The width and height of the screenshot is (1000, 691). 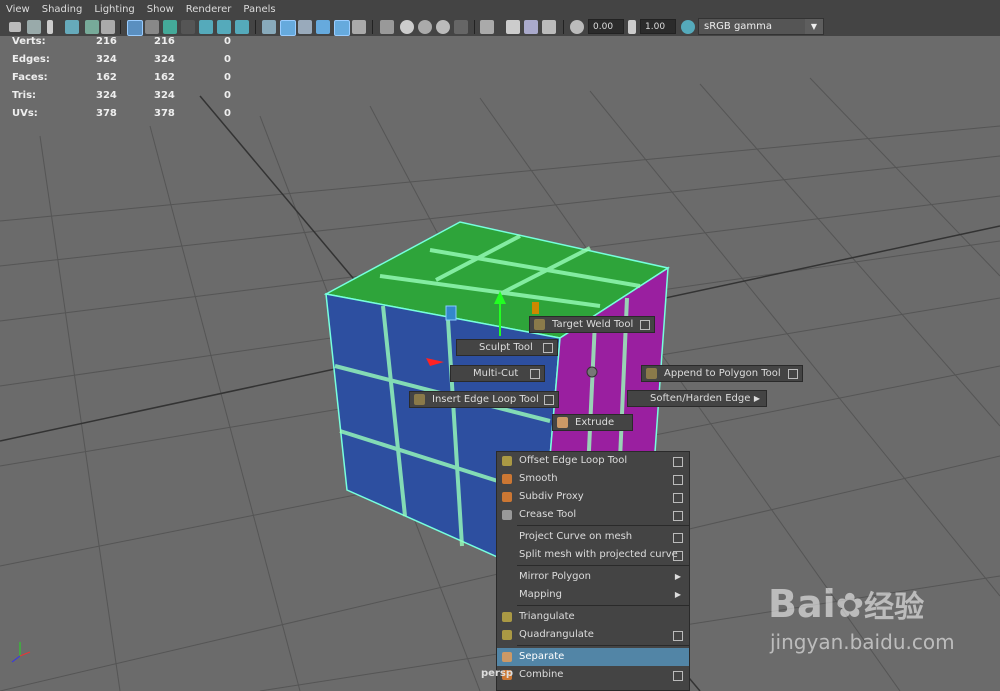 I want to click on smooth-icon, so click(x=507, y=479).